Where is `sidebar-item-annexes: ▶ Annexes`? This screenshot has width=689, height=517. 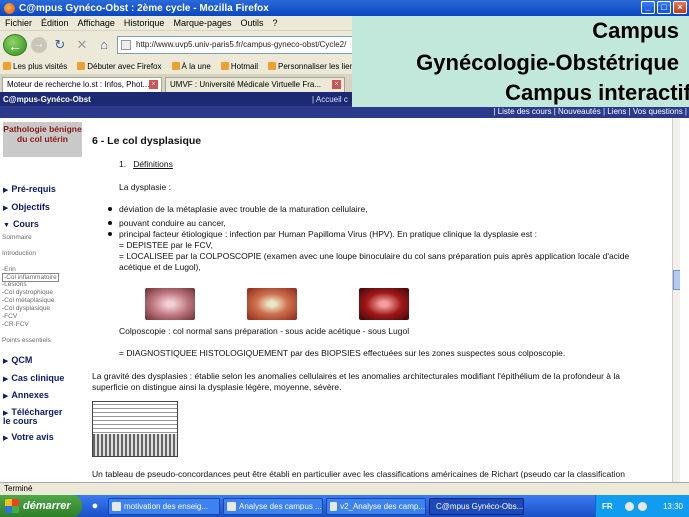
sidebar-item-annexes: ▶ Annexes is located at coordinates (26, 395).